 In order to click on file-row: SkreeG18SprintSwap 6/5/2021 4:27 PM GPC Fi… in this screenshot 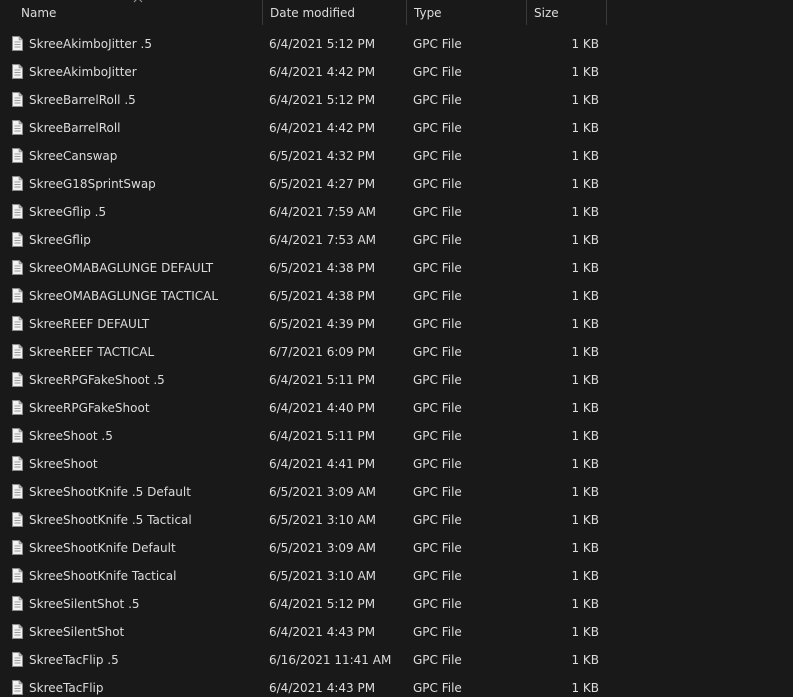, I will do `click(304, 184)`.